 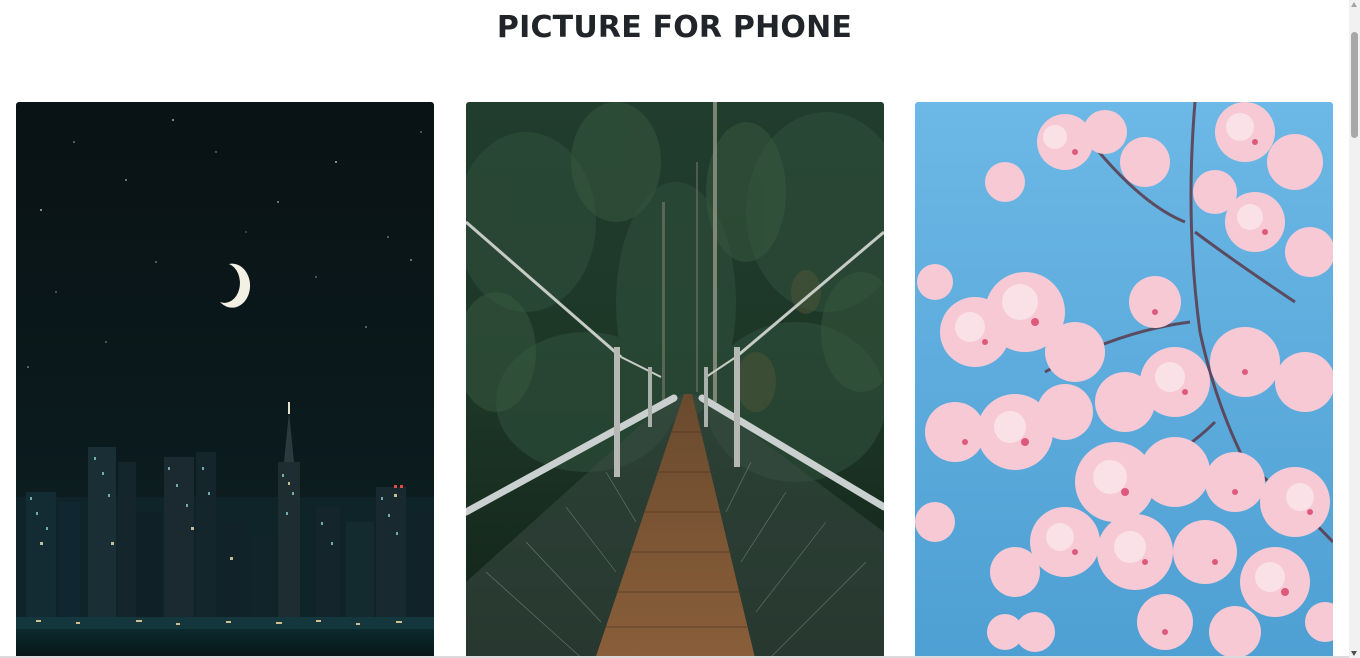 What do you see at coordinates (674, 27) in the screenshot?
I see `page-title: PICTURE FOR PHONE` at bounding box center [674, 27].